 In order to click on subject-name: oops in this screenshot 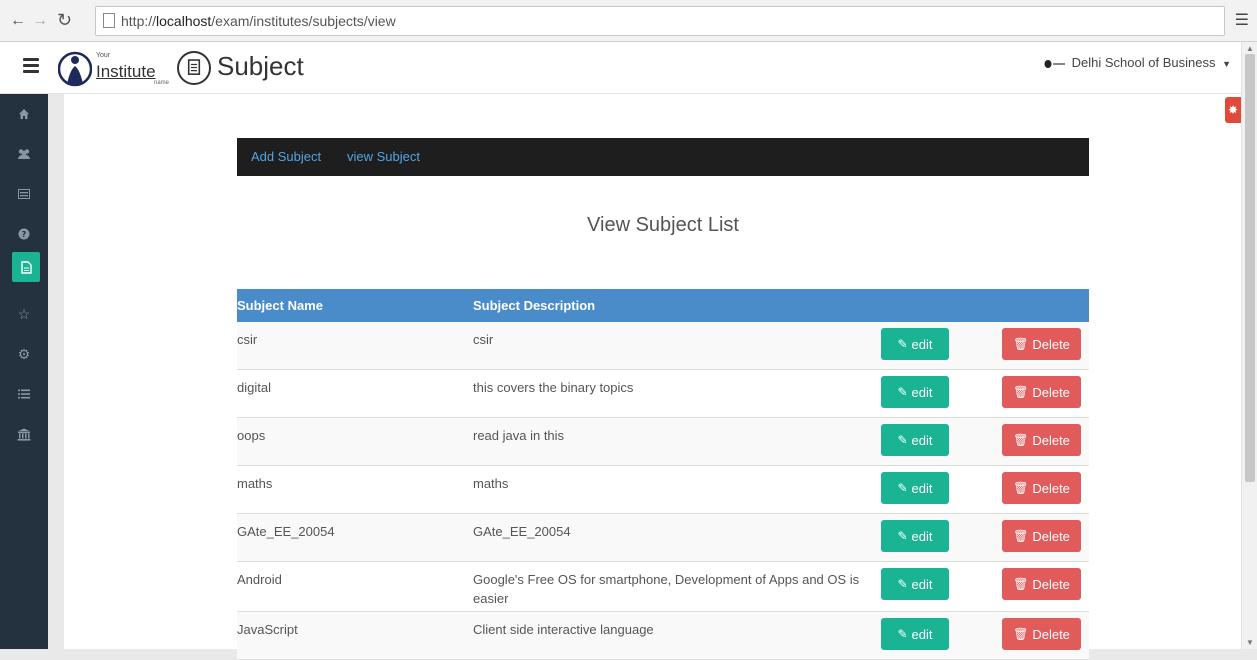, I will do `click(251, 435)`.